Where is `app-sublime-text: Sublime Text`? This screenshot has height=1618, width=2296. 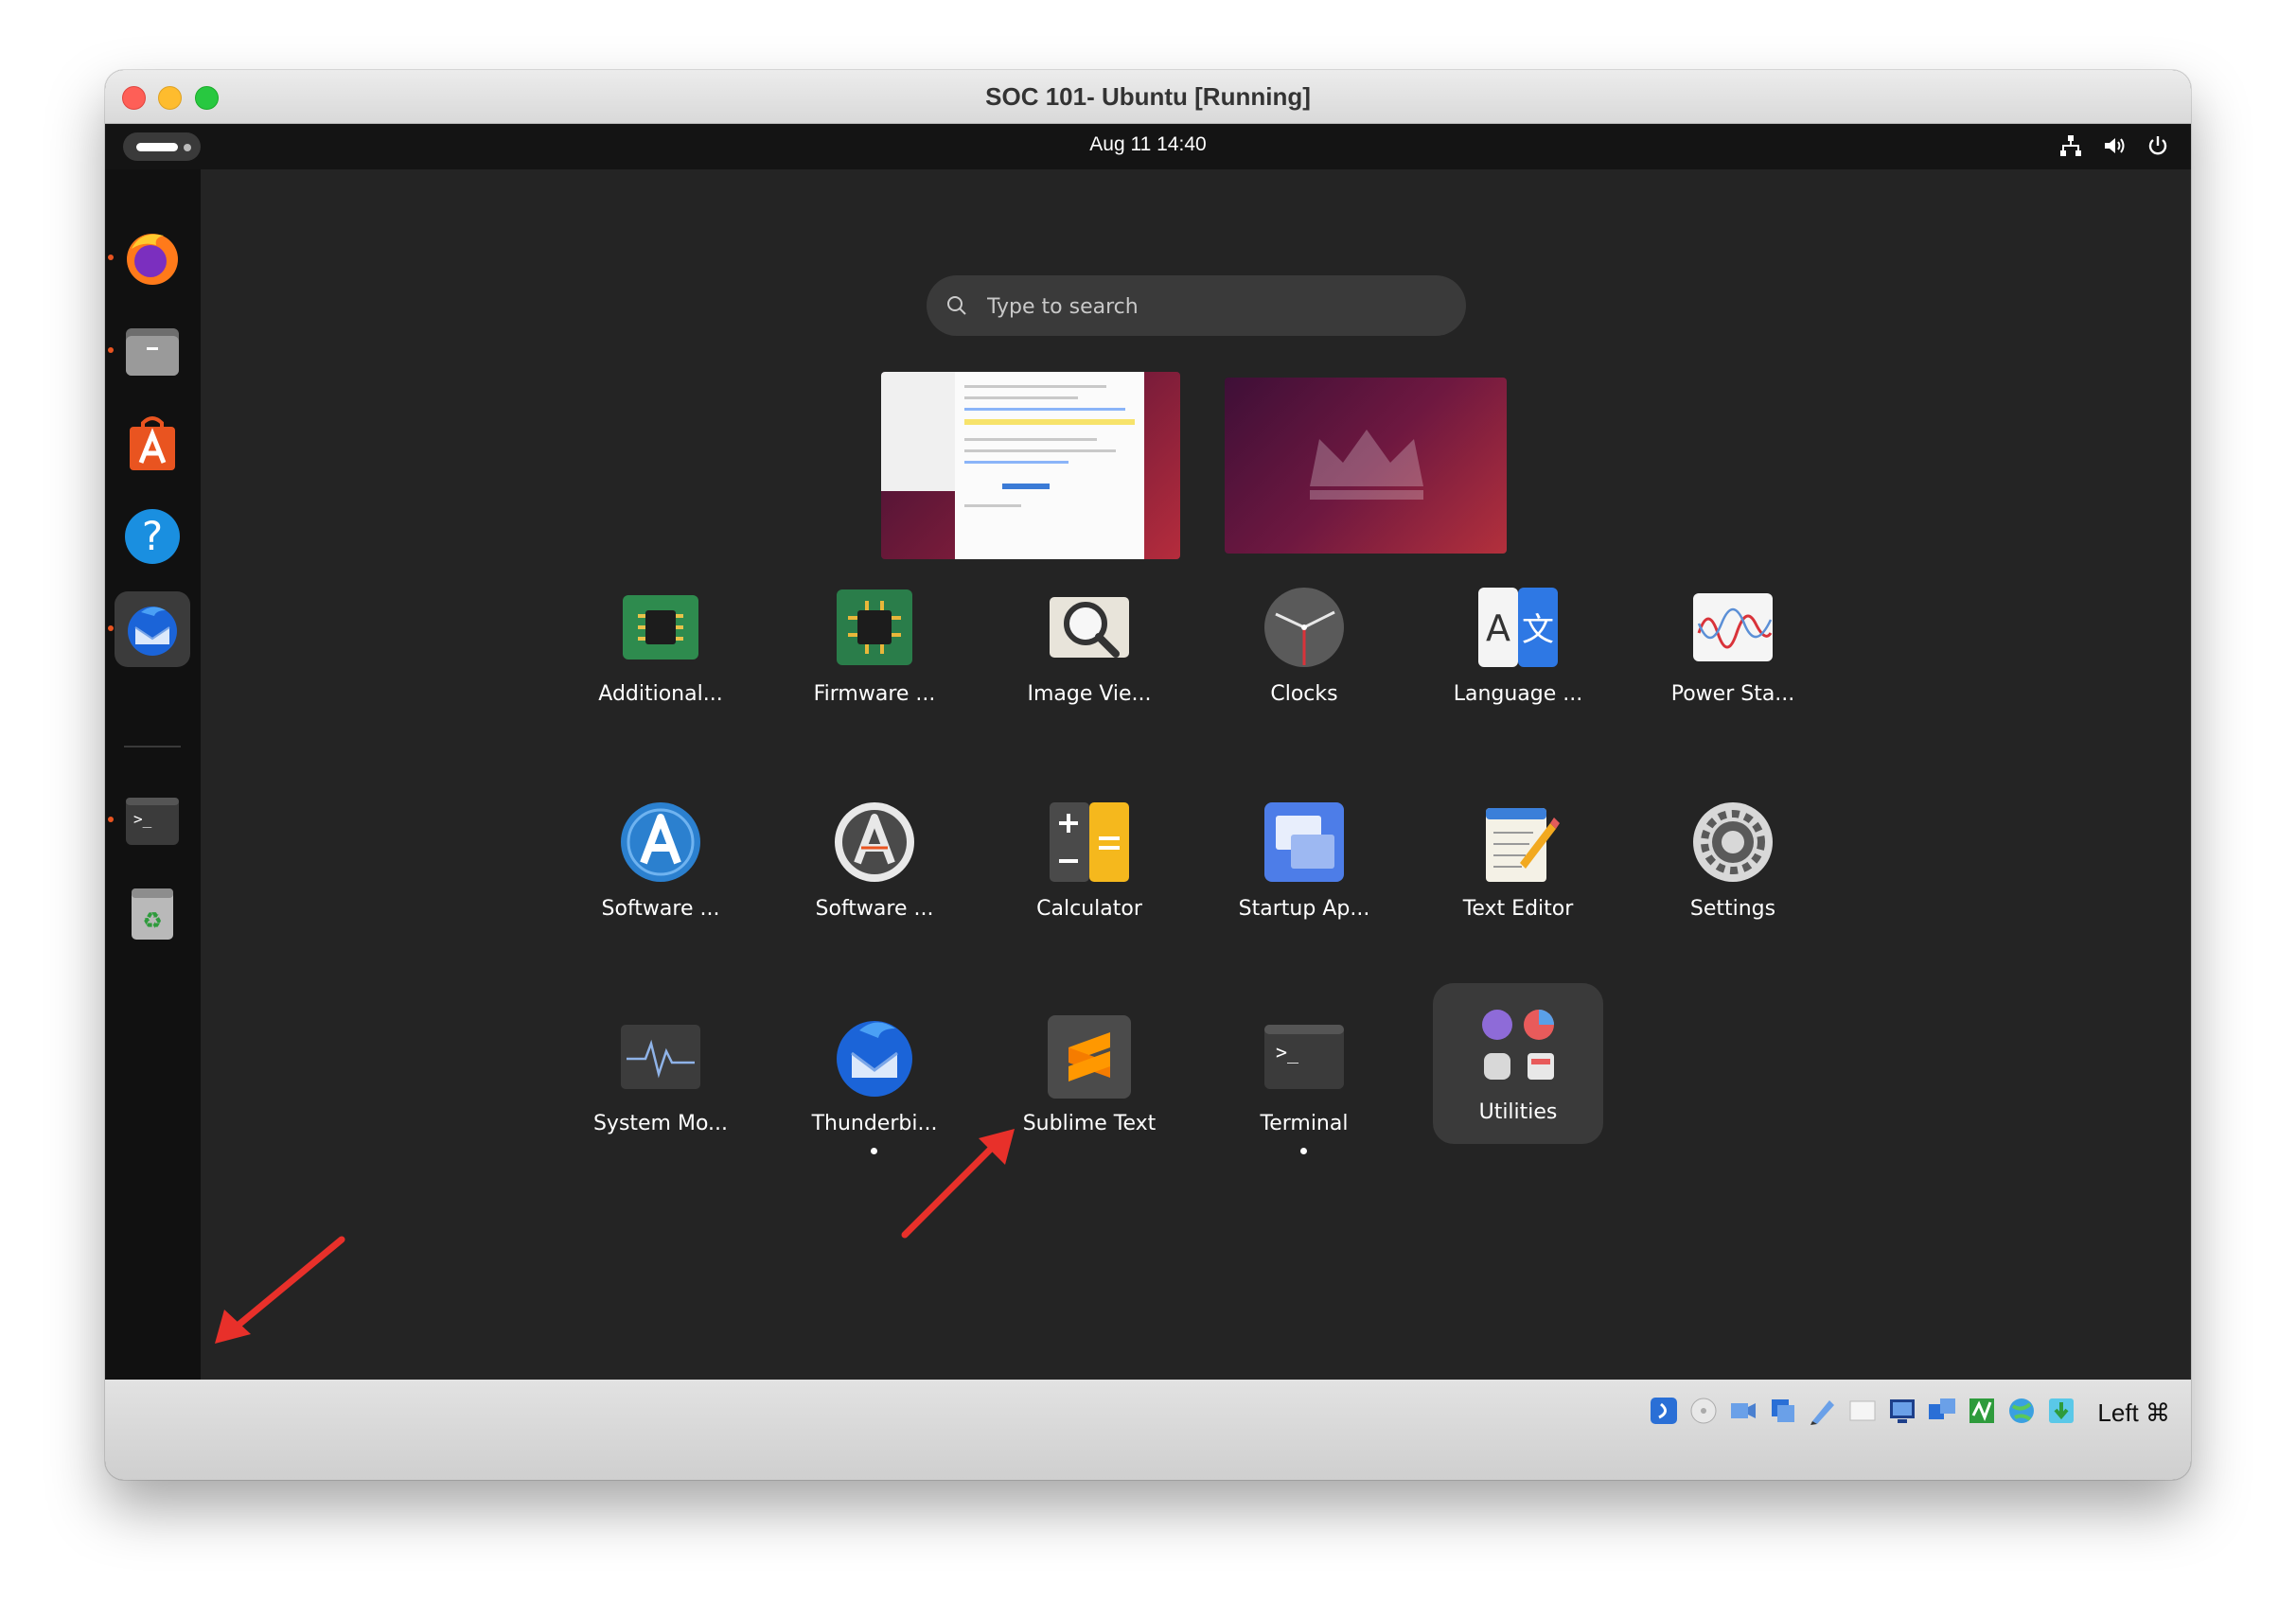
app-sublime-text: Sublime Text is located at coordinates (1089, 1074).